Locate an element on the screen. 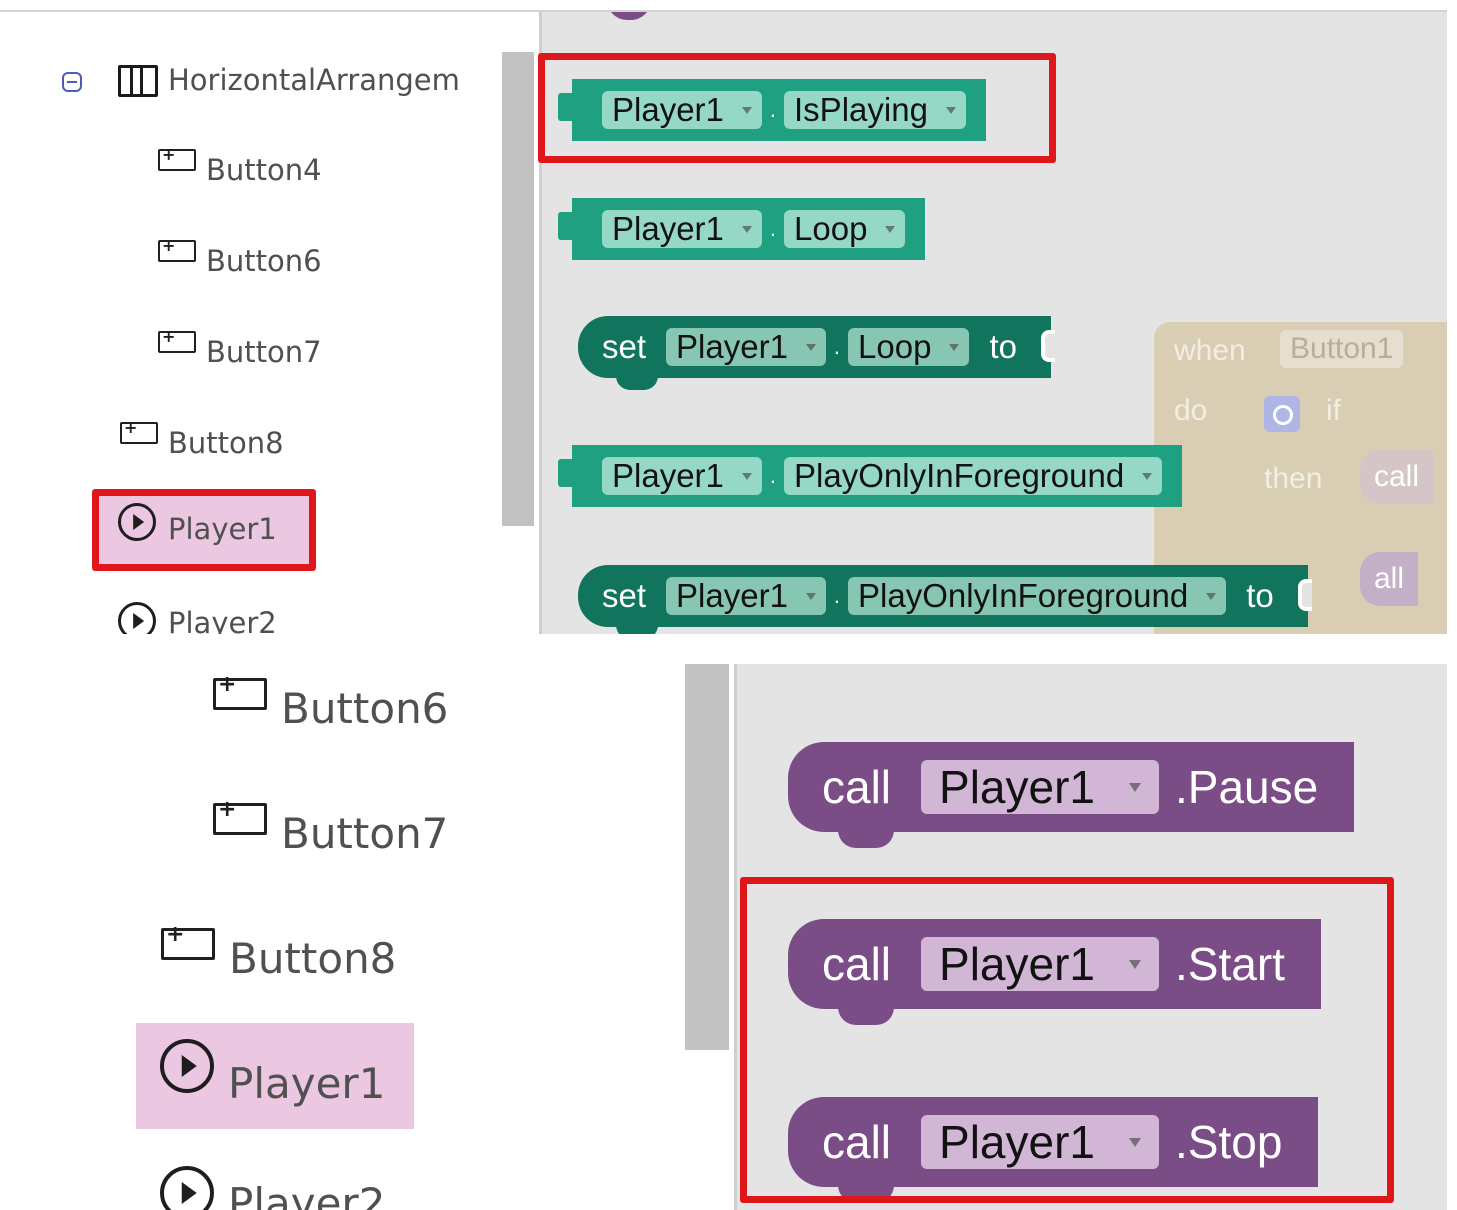 The height and width of the screenshot is (1210, 1457). tree-item-label: Button7 is located at coordinates (264, 352).